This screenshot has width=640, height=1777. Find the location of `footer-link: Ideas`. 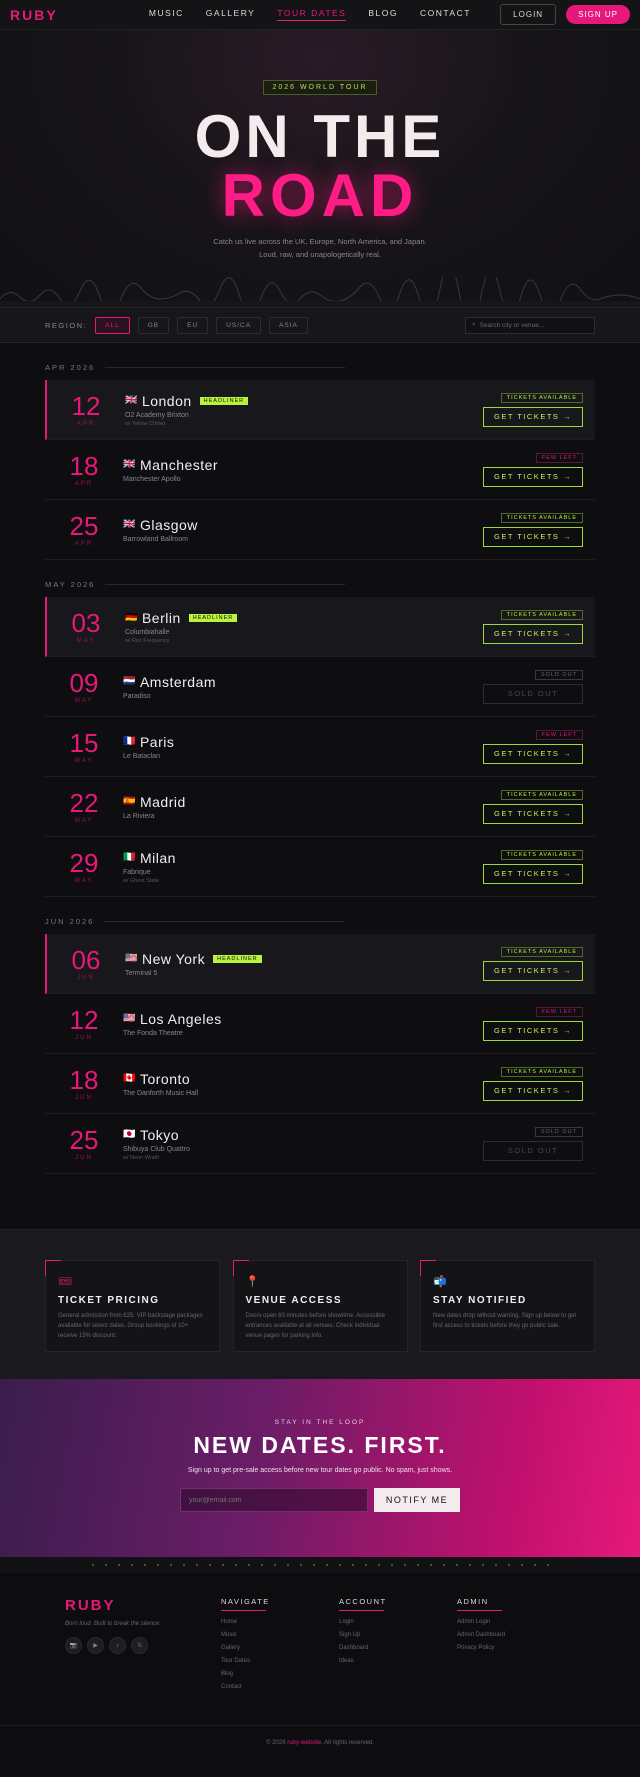

footer-link: Ideas is located at coordinates (398, 1661).